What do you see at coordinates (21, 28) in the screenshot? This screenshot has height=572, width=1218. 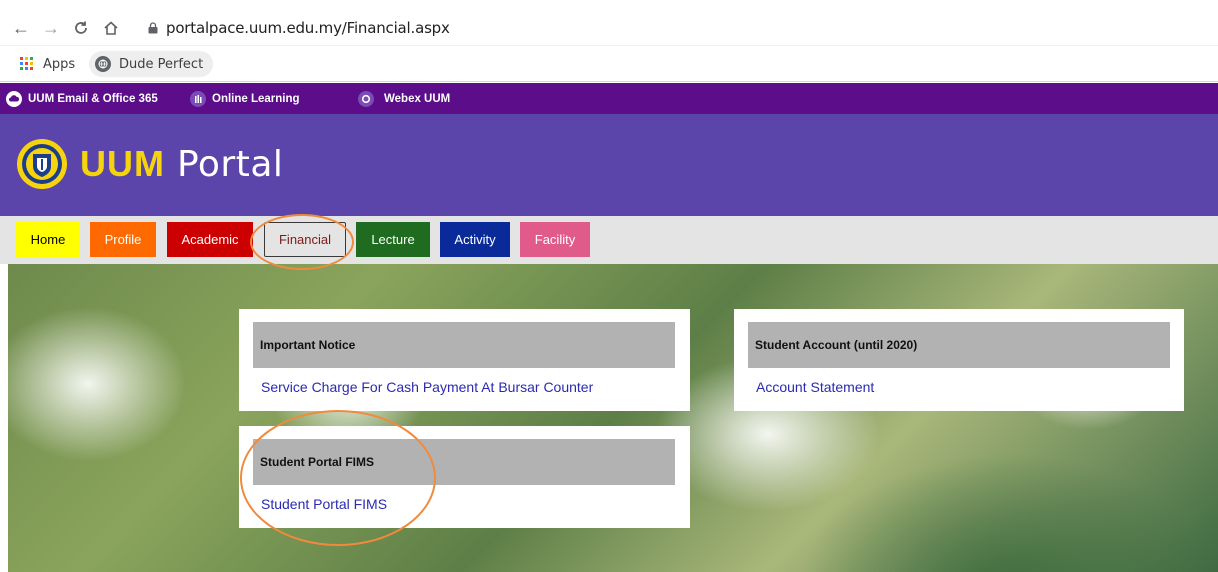 I see `back-arrow-icon: ←` at bounding box center [21, 28].